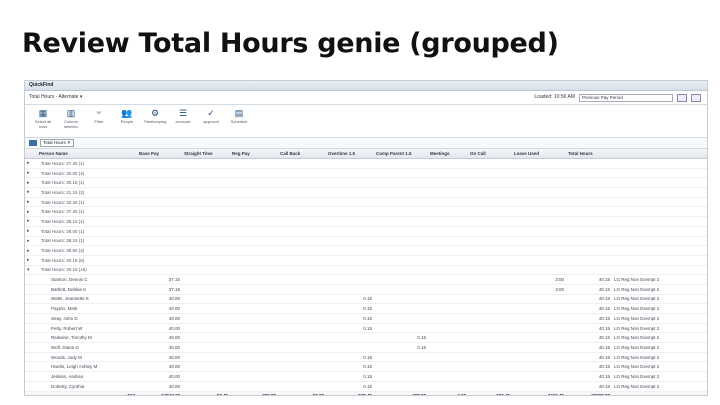 This screenshot has height=405, width=720. What do you see at coordinates (366, 212) in the screenshot?
I see `group-row: ▸ Total Hours: 37.30 (1)` at bounding box center [366, 212].